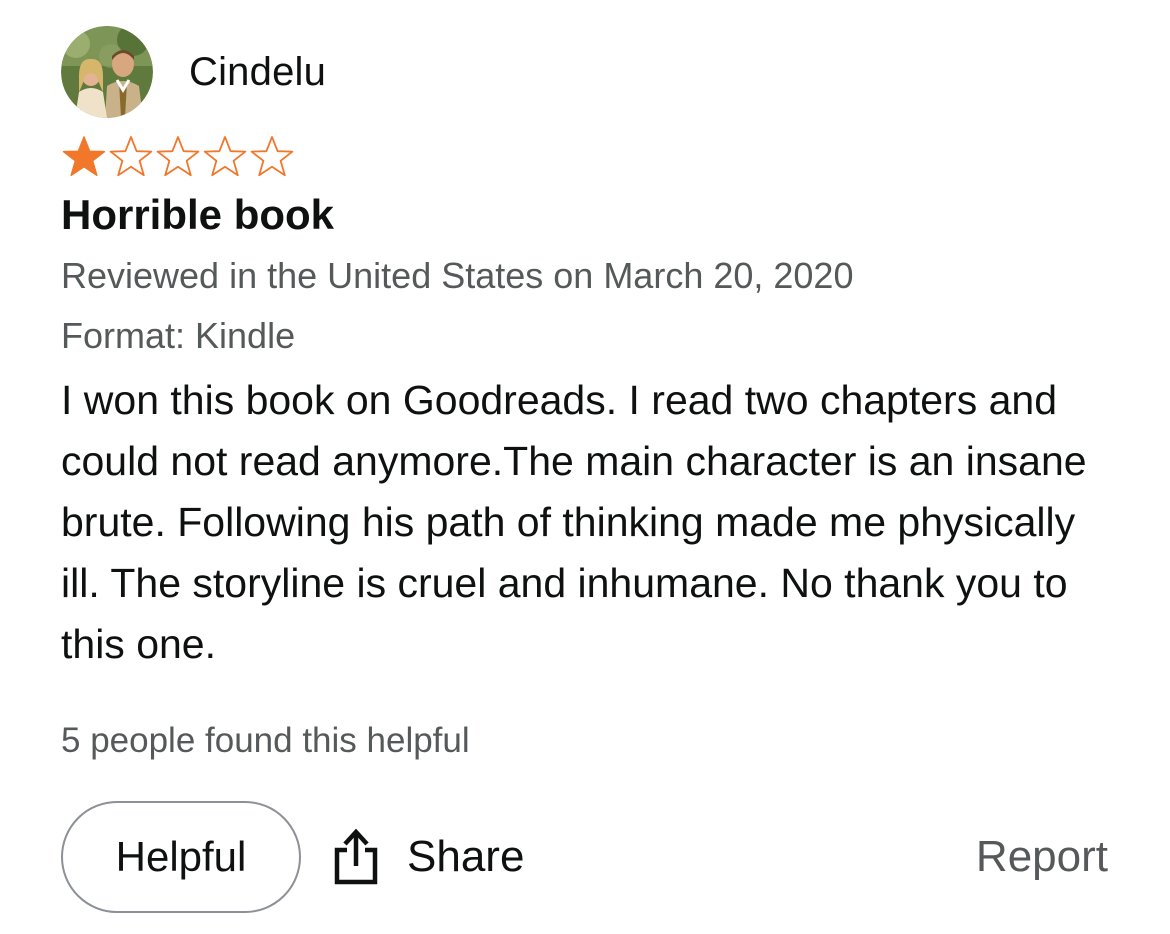 The width and height of the screenshot is (1170, 934). Describe the element at coordinates (1042, 857) in the screenshot. I see `report-link: Report` at that location.